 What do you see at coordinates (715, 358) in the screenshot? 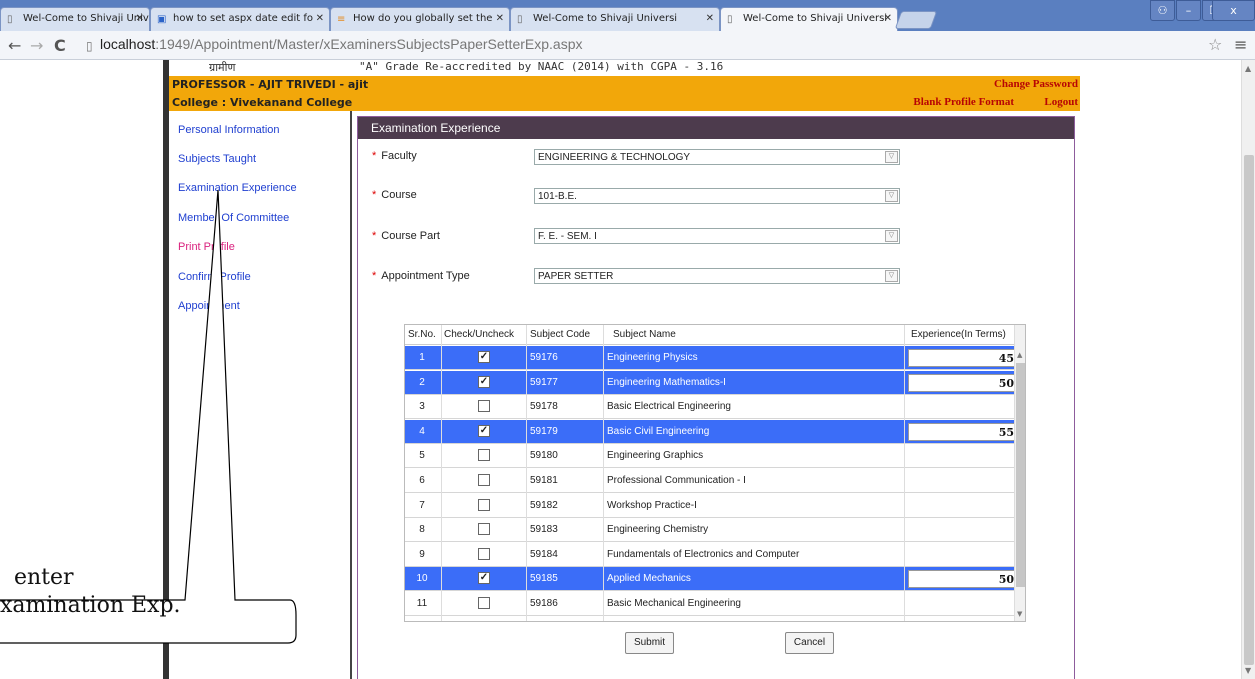
I see `table-row: 1 ✓ 59176 Engineering Physics 45` at bounding box center [715, 358].